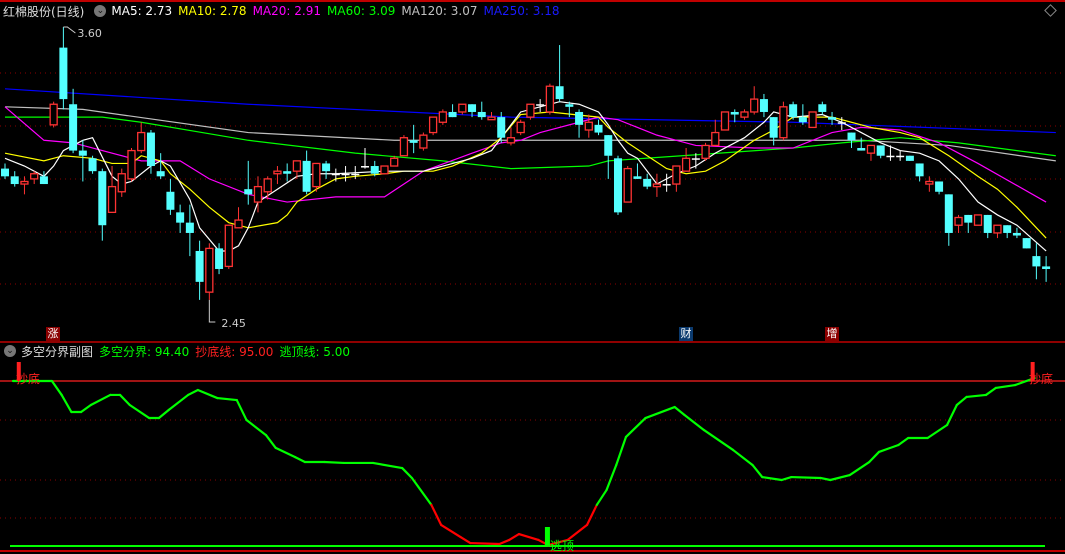 Image resolution: width=1065 pixels, height=554 pixels. Describe the element at coordinates (53, 334) in the screenshot. I see `marker-rise: 涨` at that location.